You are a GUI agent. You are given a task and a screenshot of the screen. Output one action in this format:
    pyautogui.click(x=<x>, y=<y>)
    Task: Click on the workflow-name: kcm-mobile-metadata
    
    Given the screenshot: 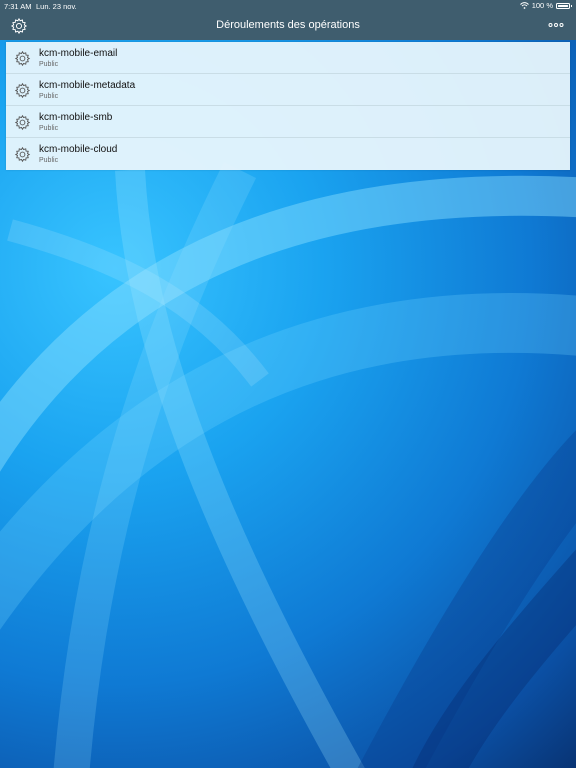 What is the action you would take?
    pyautogui.click(x=87, y=85)
    